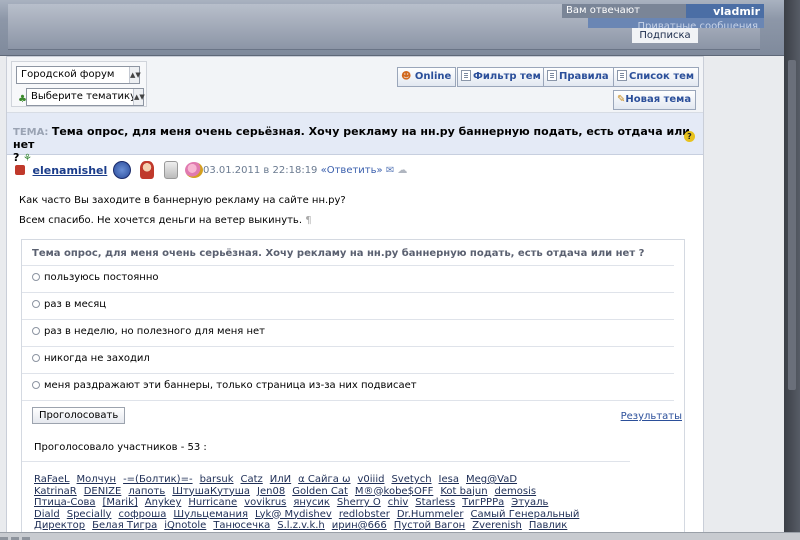  I want to click on voter-link: Golden Cat, so click(320, 491).